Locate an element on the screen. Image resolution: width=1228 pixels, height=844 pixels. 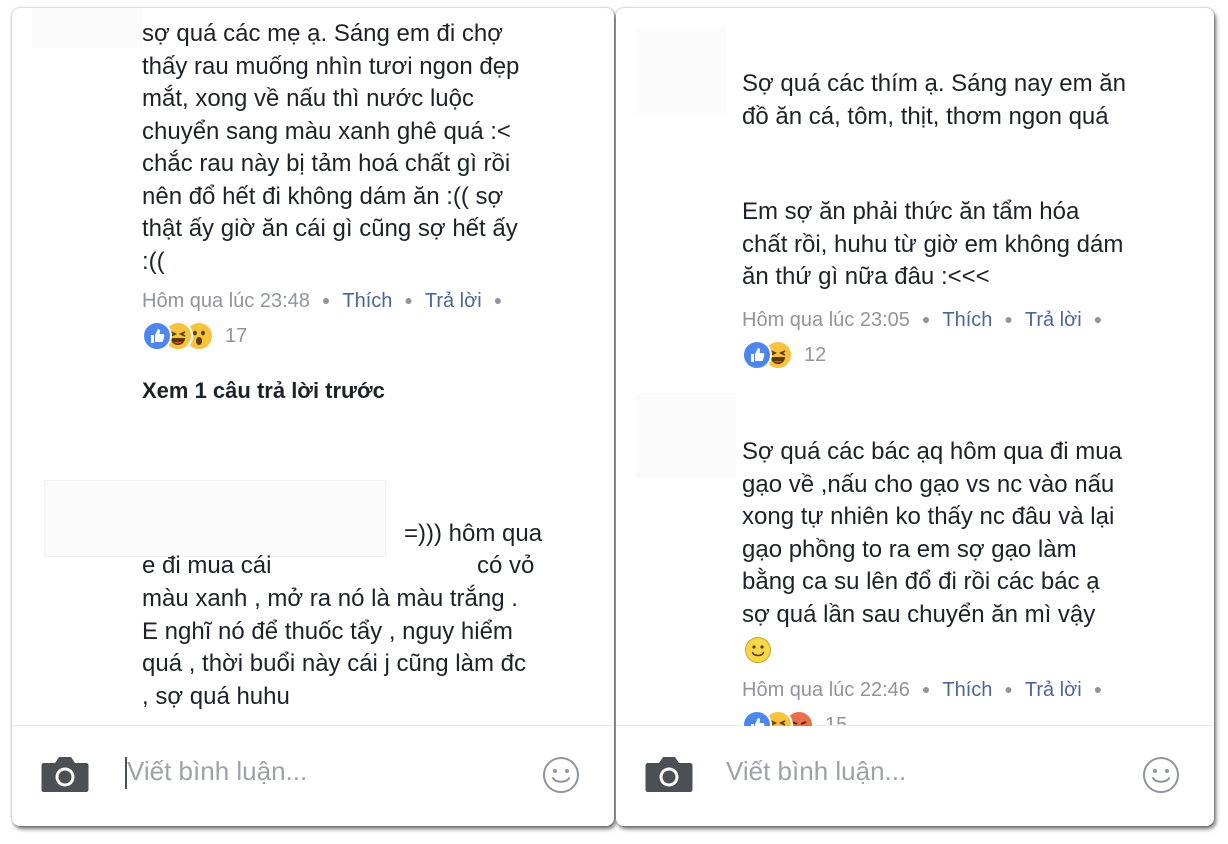
reactions-summary: 15 is located at coordinates (794, 718).